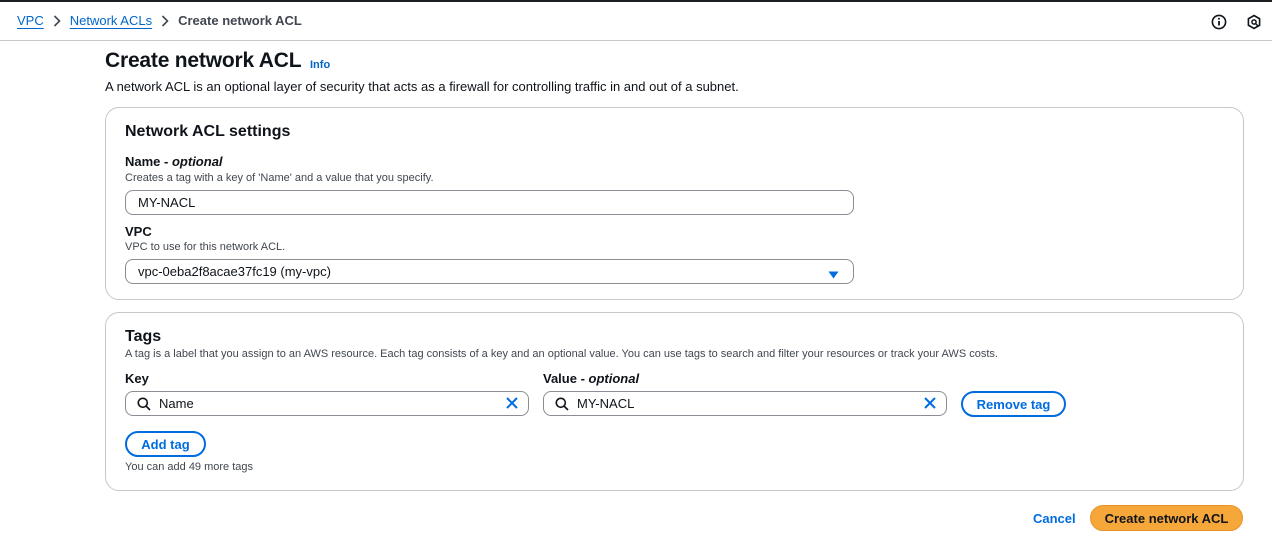  Describe the element at coordinates (1166, 518) in the screenshot. I see `create-network-acl-button: Create network ACL` at that location.